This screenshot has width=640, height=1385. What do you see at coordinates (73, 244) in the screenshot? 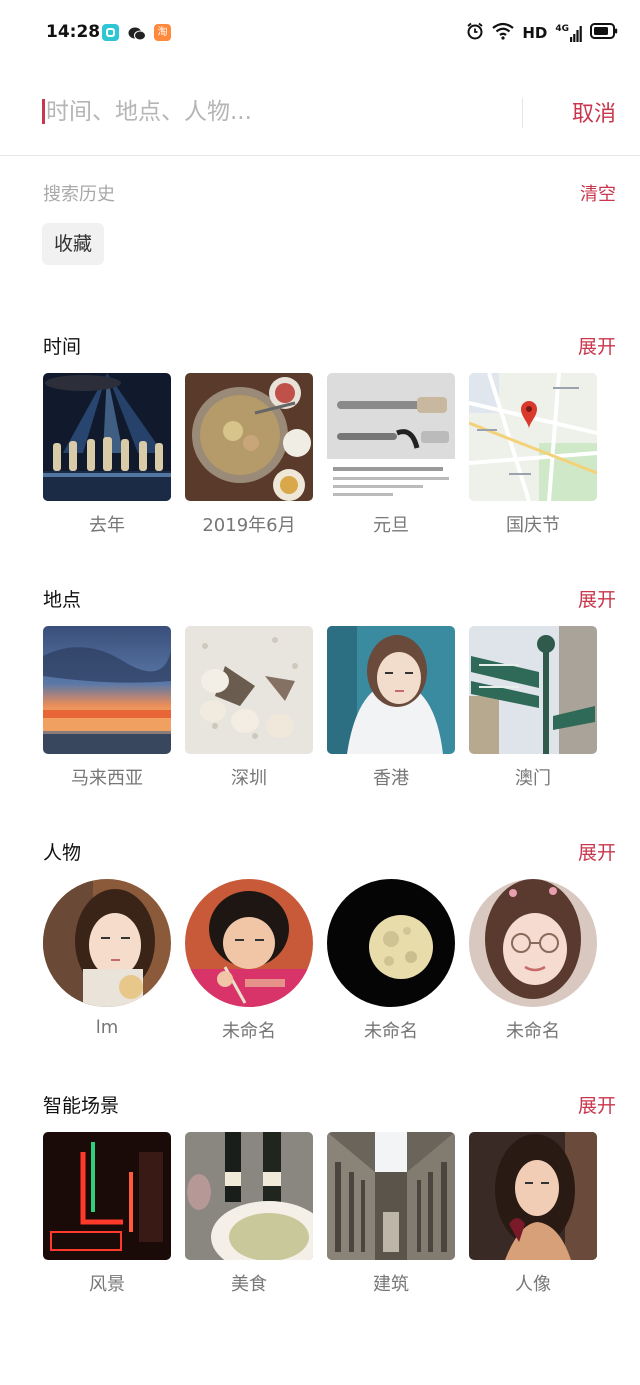
I see `history-chip: 收藏` at bounding box center [73, 244].